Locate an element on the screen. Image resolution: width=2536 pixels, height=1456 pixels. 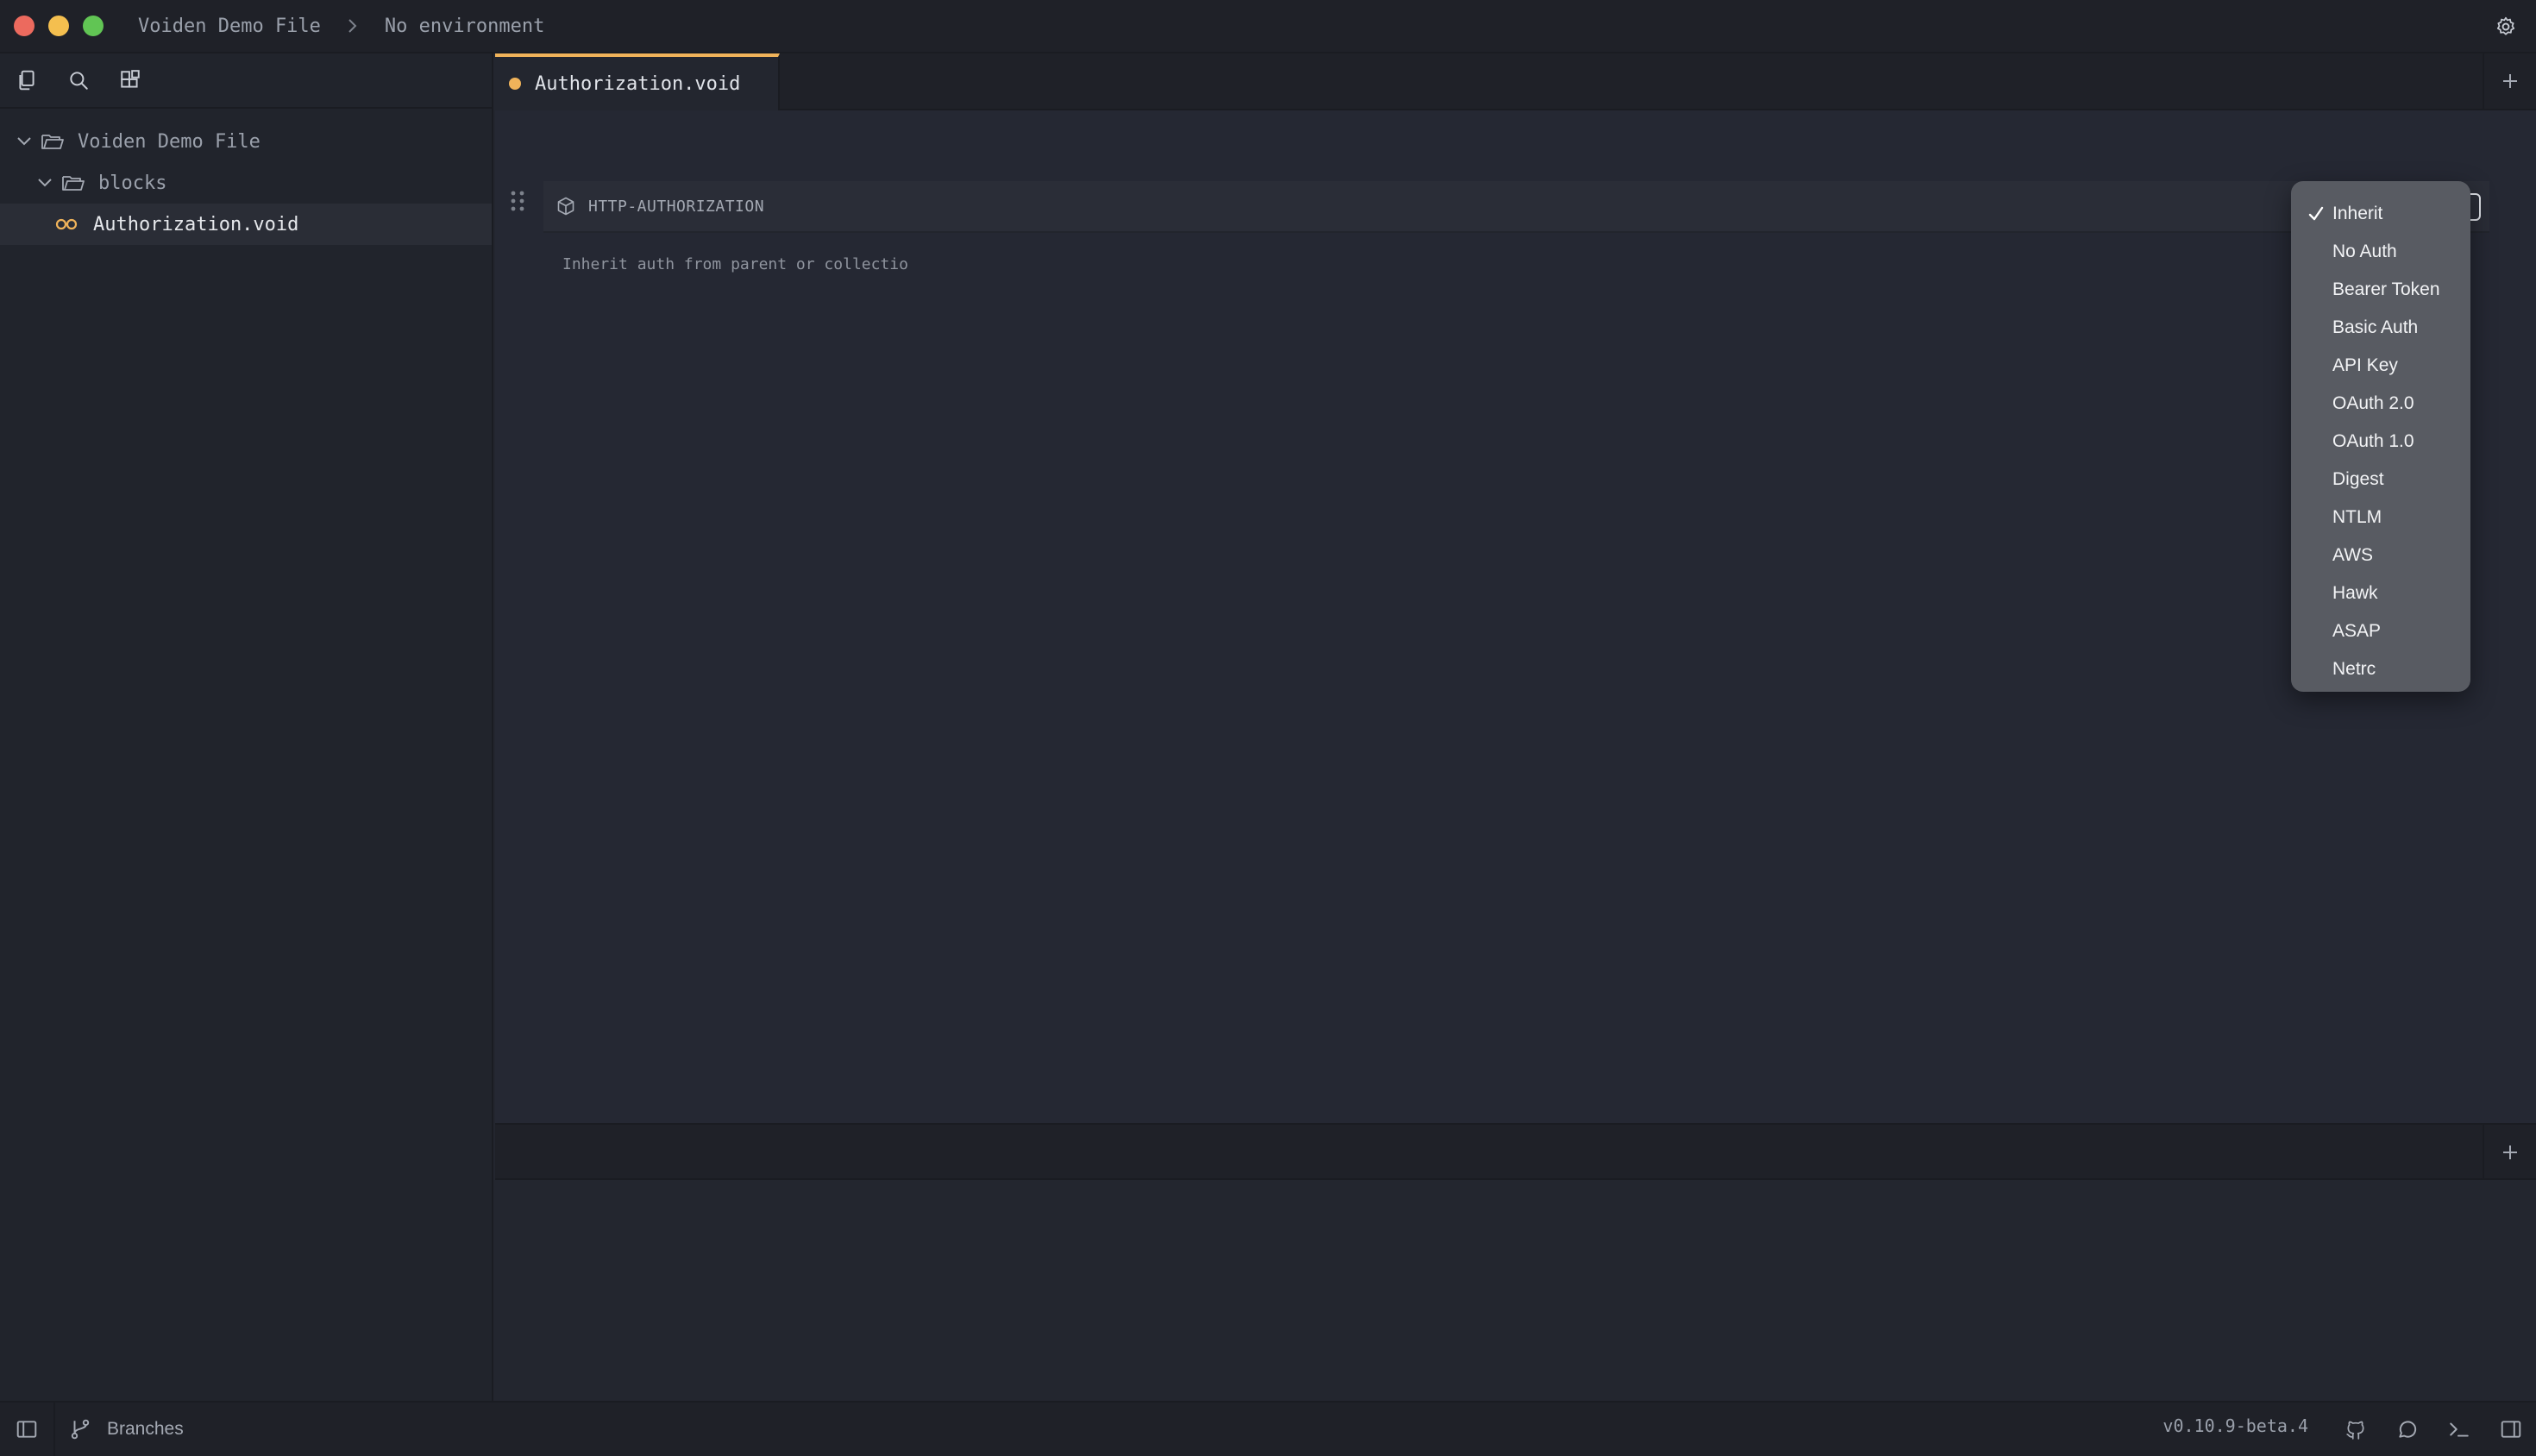
terminal-button is located at coordinates (2459, 1429).